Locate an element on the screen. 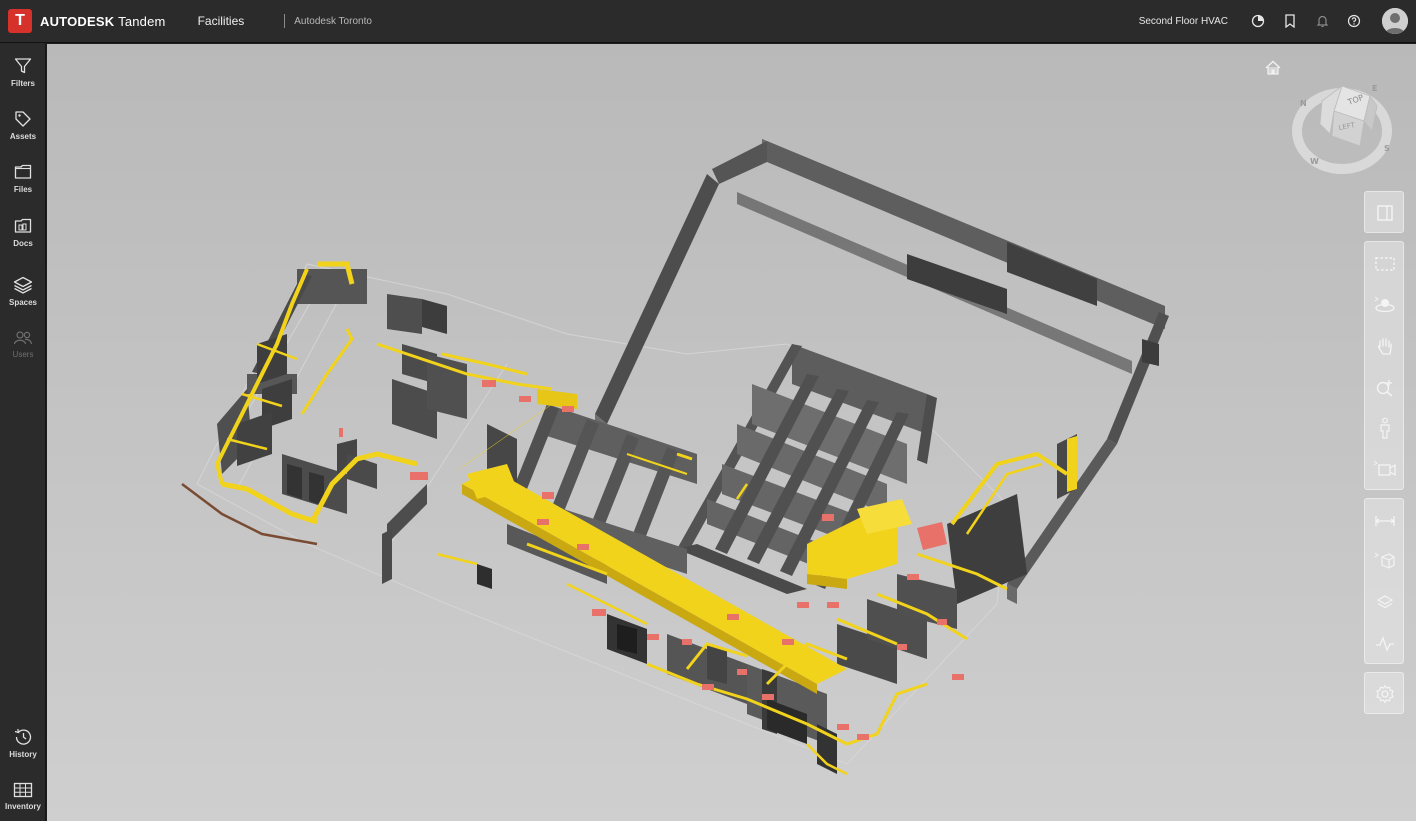 The height and width of the screenshot is (821, 1416). first-person-icon is located at coordinates (1385, 428).